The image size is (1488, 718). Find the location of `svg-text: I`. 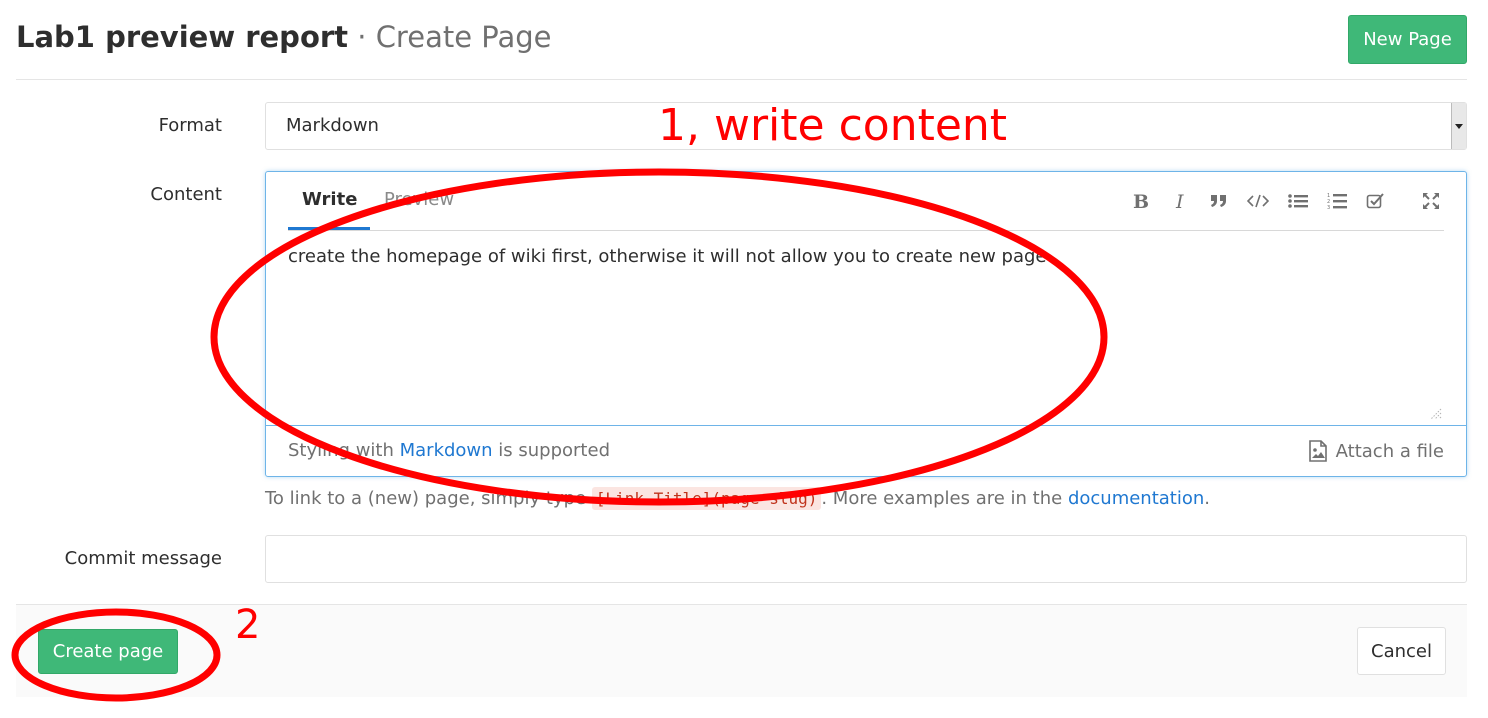

svg-text: I is located at coordinates (1179, 201).